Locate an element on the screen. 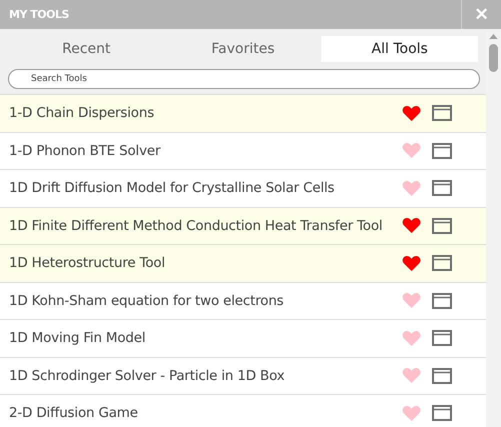  tool-row: 1D Kohn-Sham equation for two electrons is located at coordinates (243, 301).